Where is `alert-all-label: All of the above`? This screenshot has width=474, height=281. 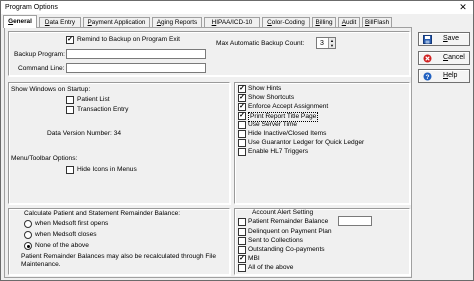 alert-all-label: All of the above is located at coordinates (271, 267).